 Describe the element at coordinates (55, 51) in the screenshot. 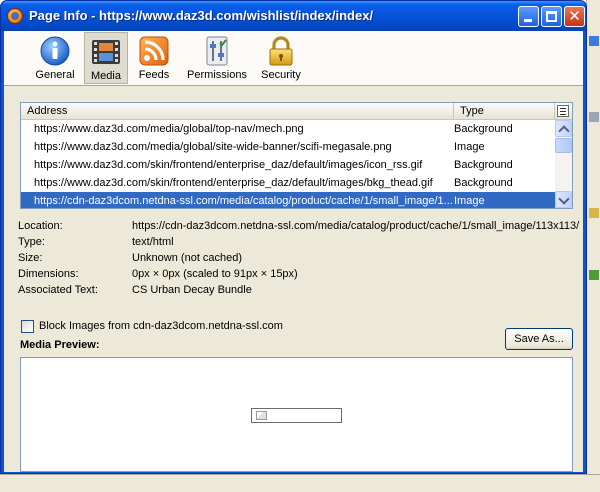

I see `info-icon` at that location.